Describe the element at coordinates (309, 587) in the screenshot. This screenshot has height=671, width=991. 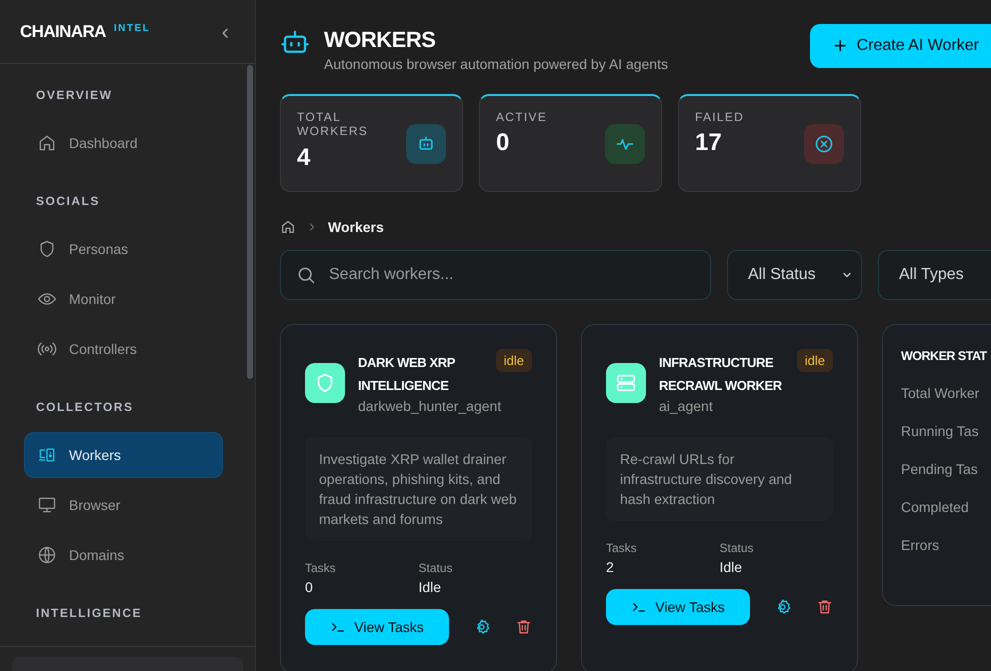
I see `meta-value: 0` at that location.